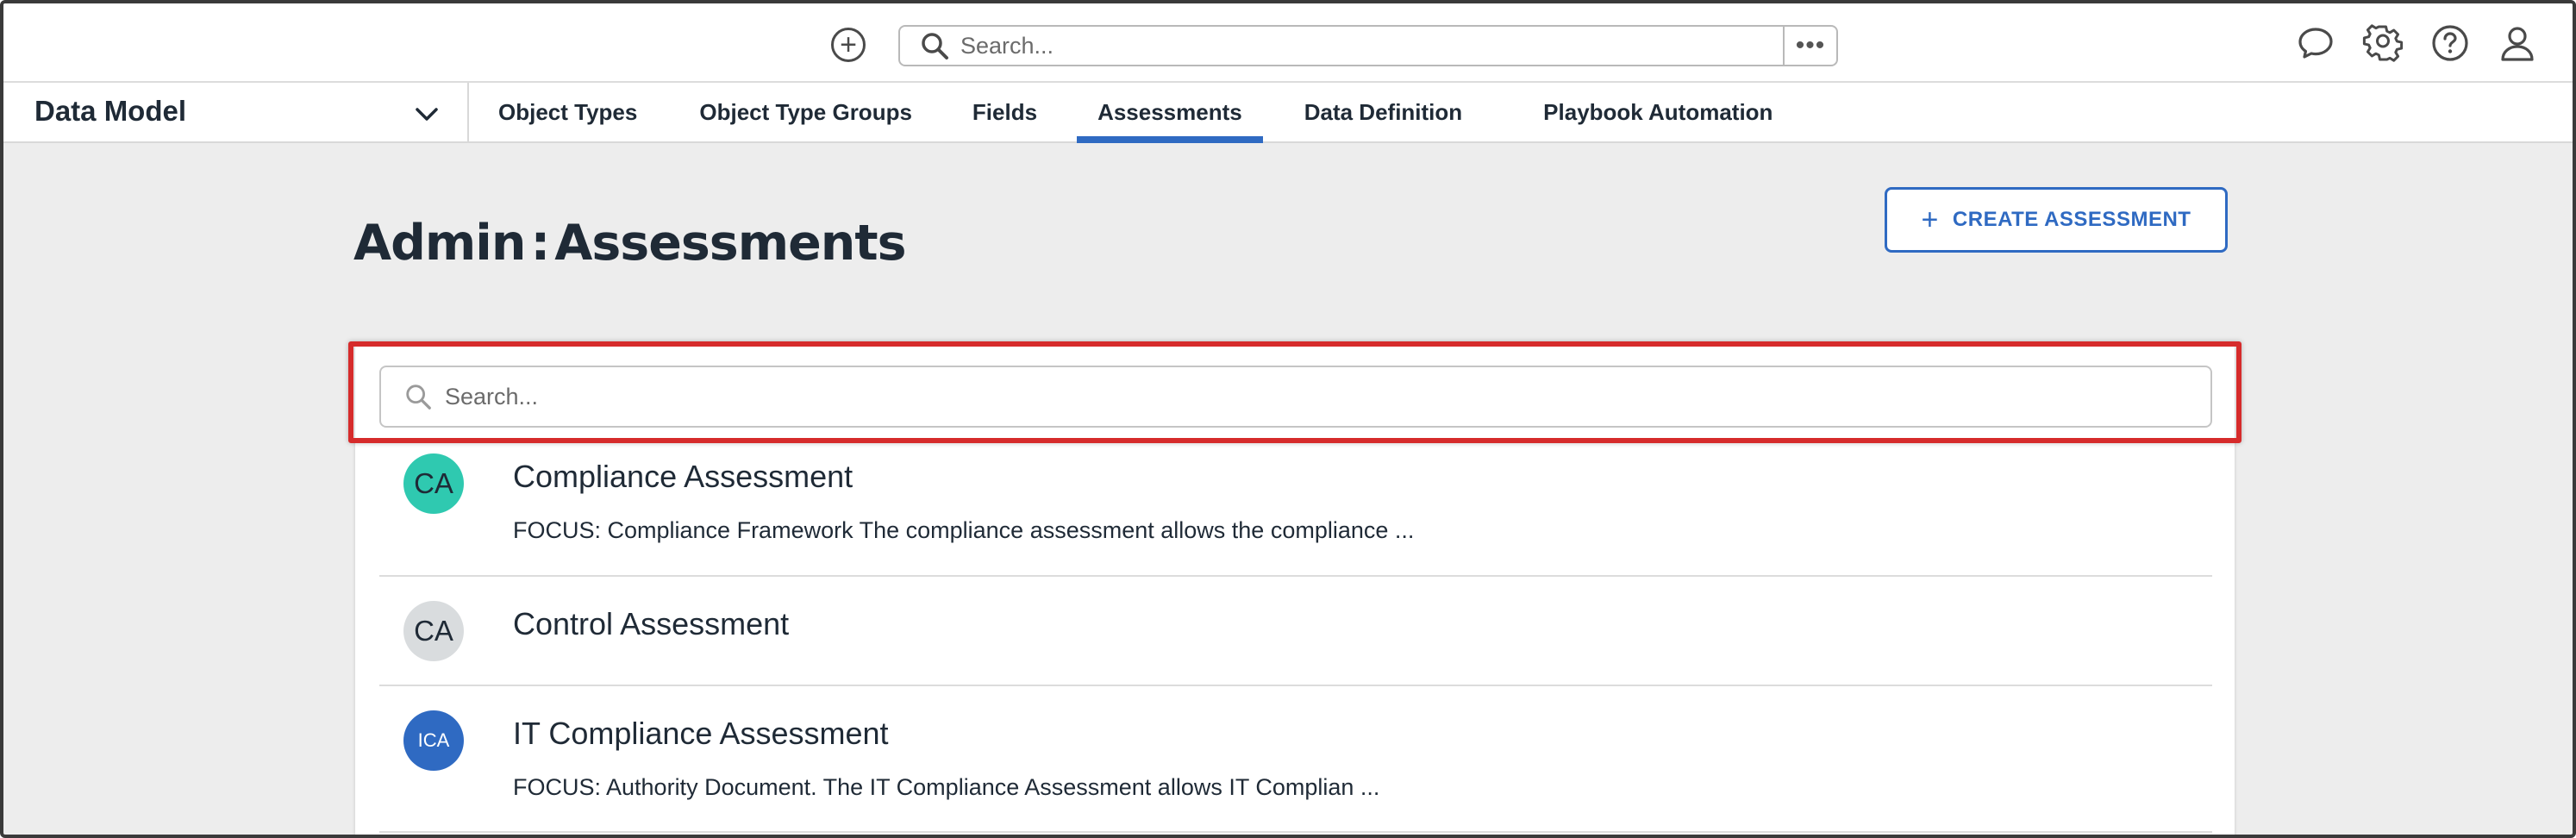  What do you see at coordinates (848, 45) in the screenshot?
I see `add-icon: +` at bounding box center [848, 45].